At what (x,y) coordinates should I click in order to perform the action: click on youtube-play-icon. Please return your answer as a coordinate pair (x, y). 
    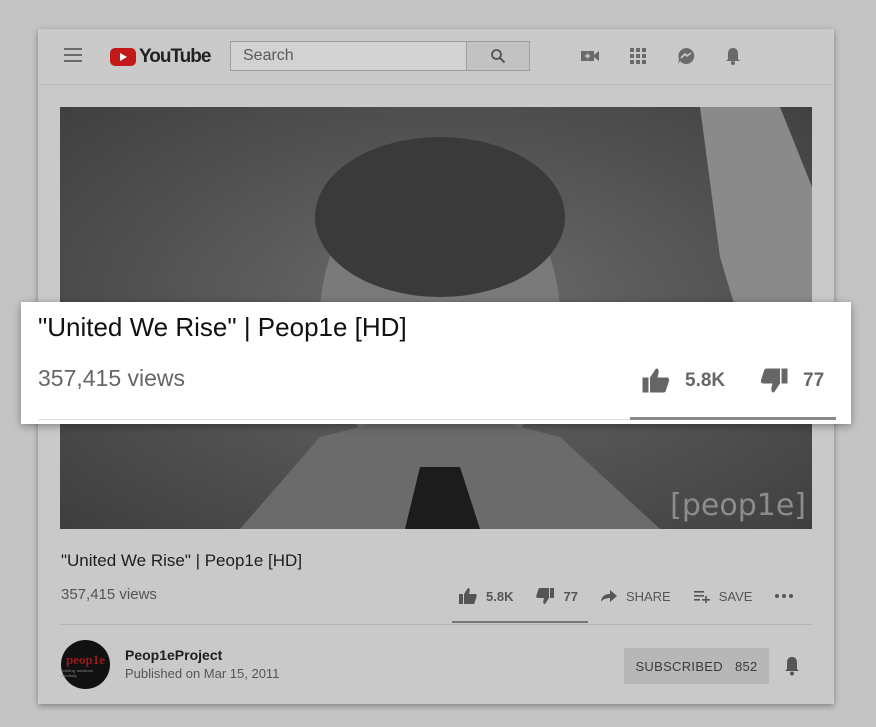
    Looking at the image, I should click on (123, 57).